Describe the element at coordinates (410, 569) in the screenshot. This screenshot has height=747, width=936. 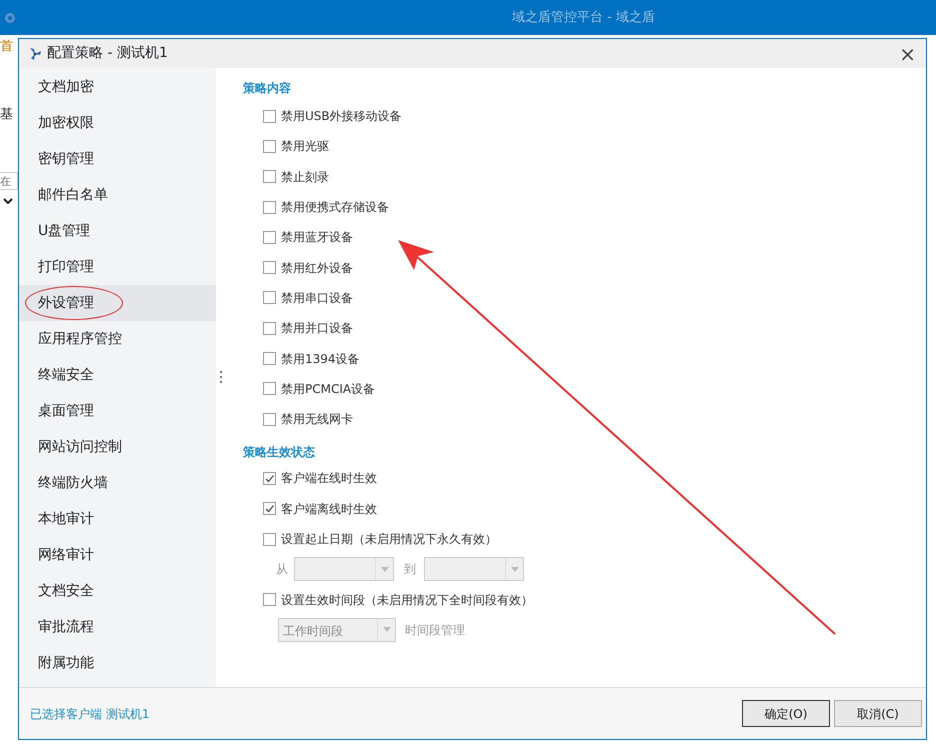
I see `field-label: 到` at that location.